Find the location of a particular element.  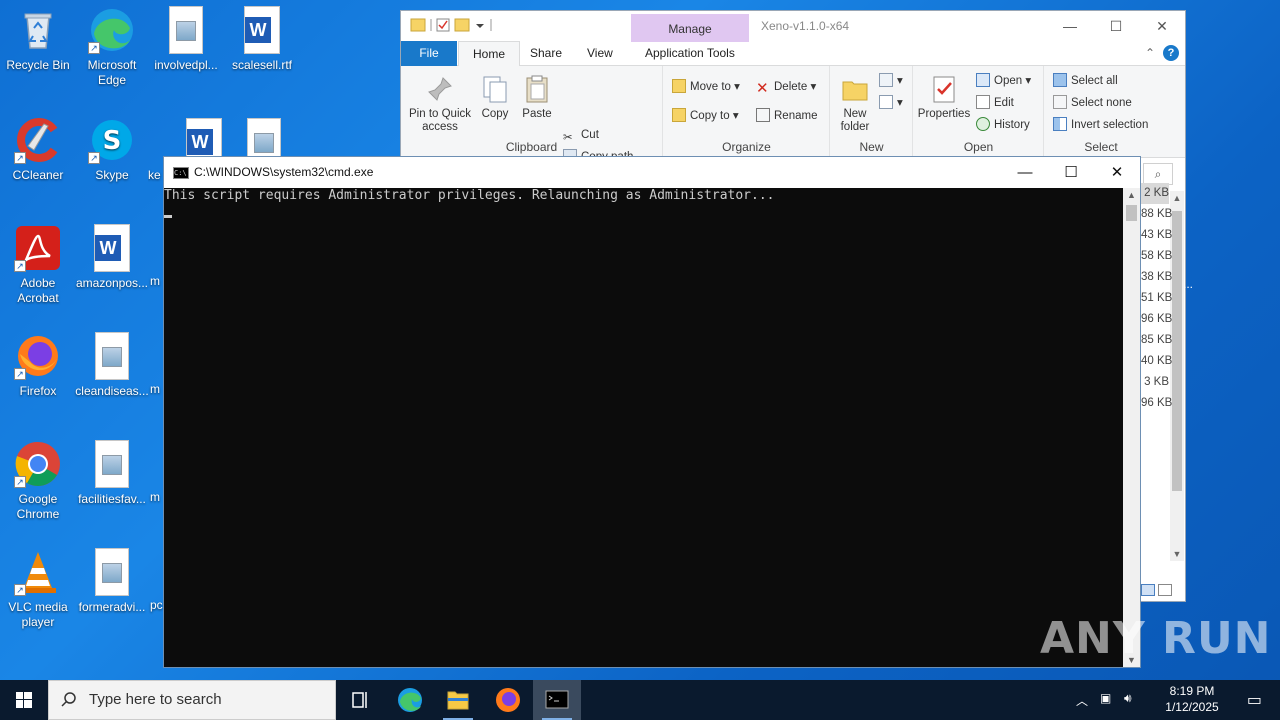

desktop-icon-ccleaner: ↗ CCleaner is located at coordinates (38, 149).